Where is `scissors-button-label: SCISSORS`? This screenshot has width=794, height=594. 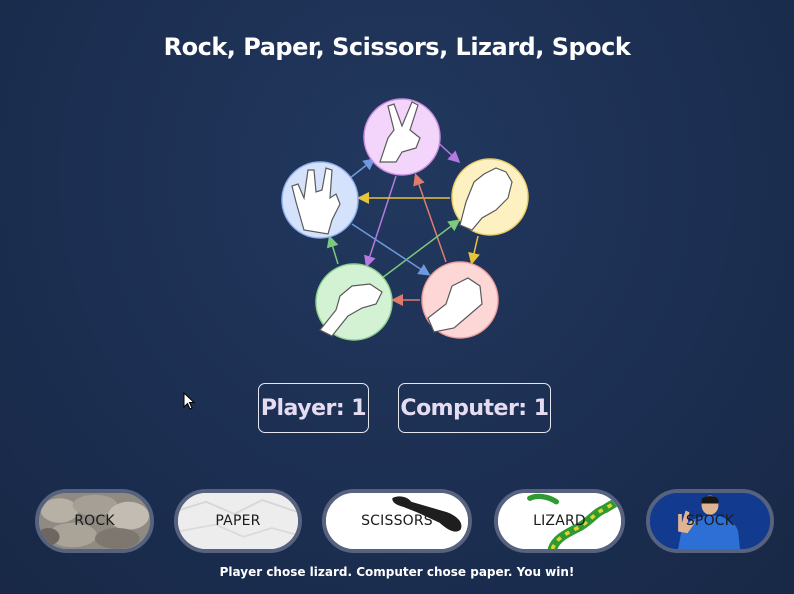 scissors-button-label: SCISSORS is located at coordinates (397, 521).